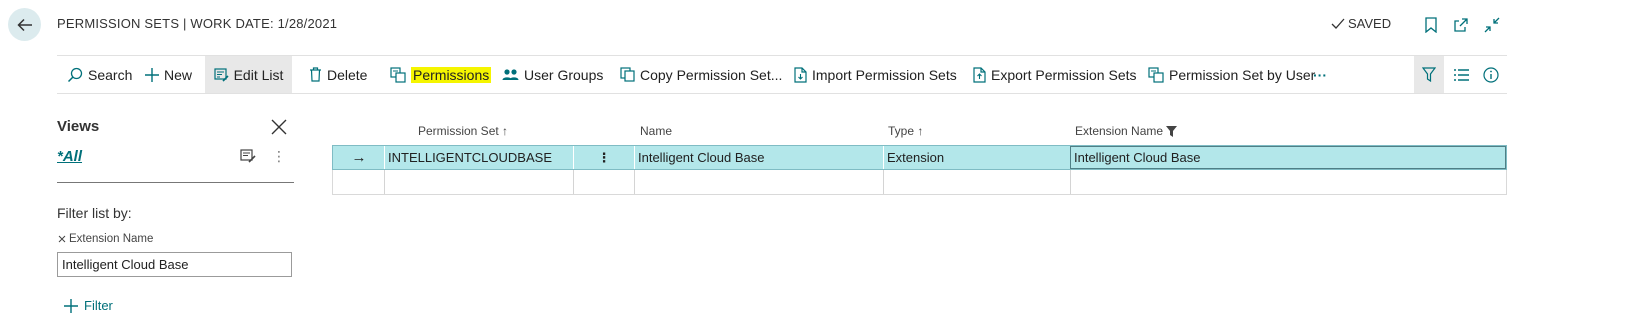 This screenshot has height=327, width=1652. I want to click on export-permission-sets-button: Export Permission Sets, so click(1055, 74).